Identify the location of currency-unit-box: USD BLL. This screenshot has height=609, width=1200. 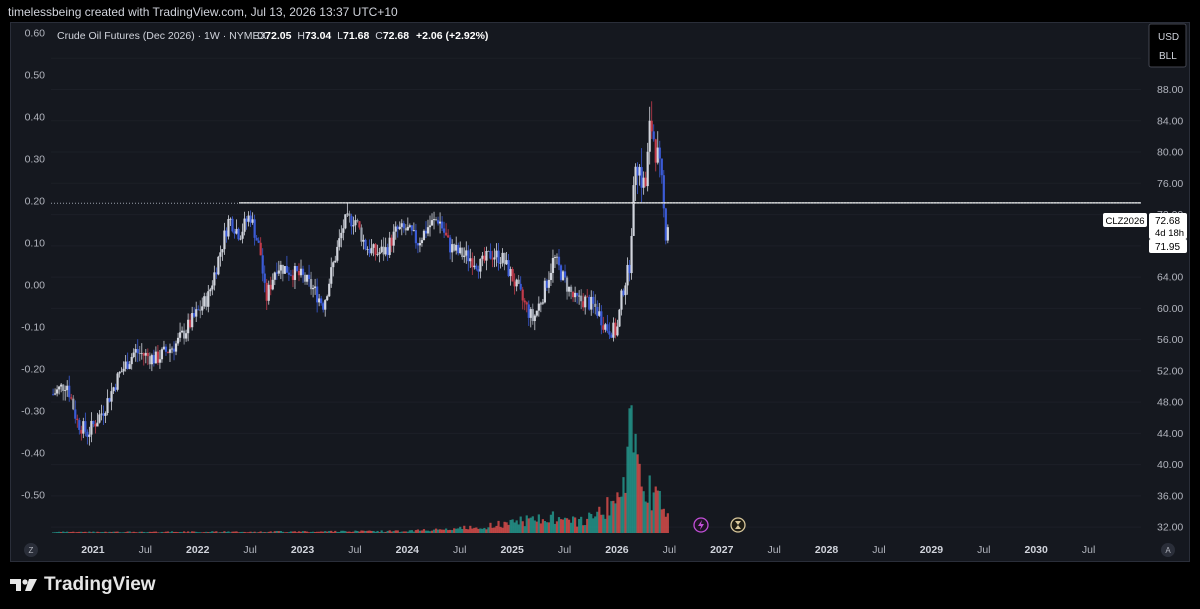
(1167, 45).